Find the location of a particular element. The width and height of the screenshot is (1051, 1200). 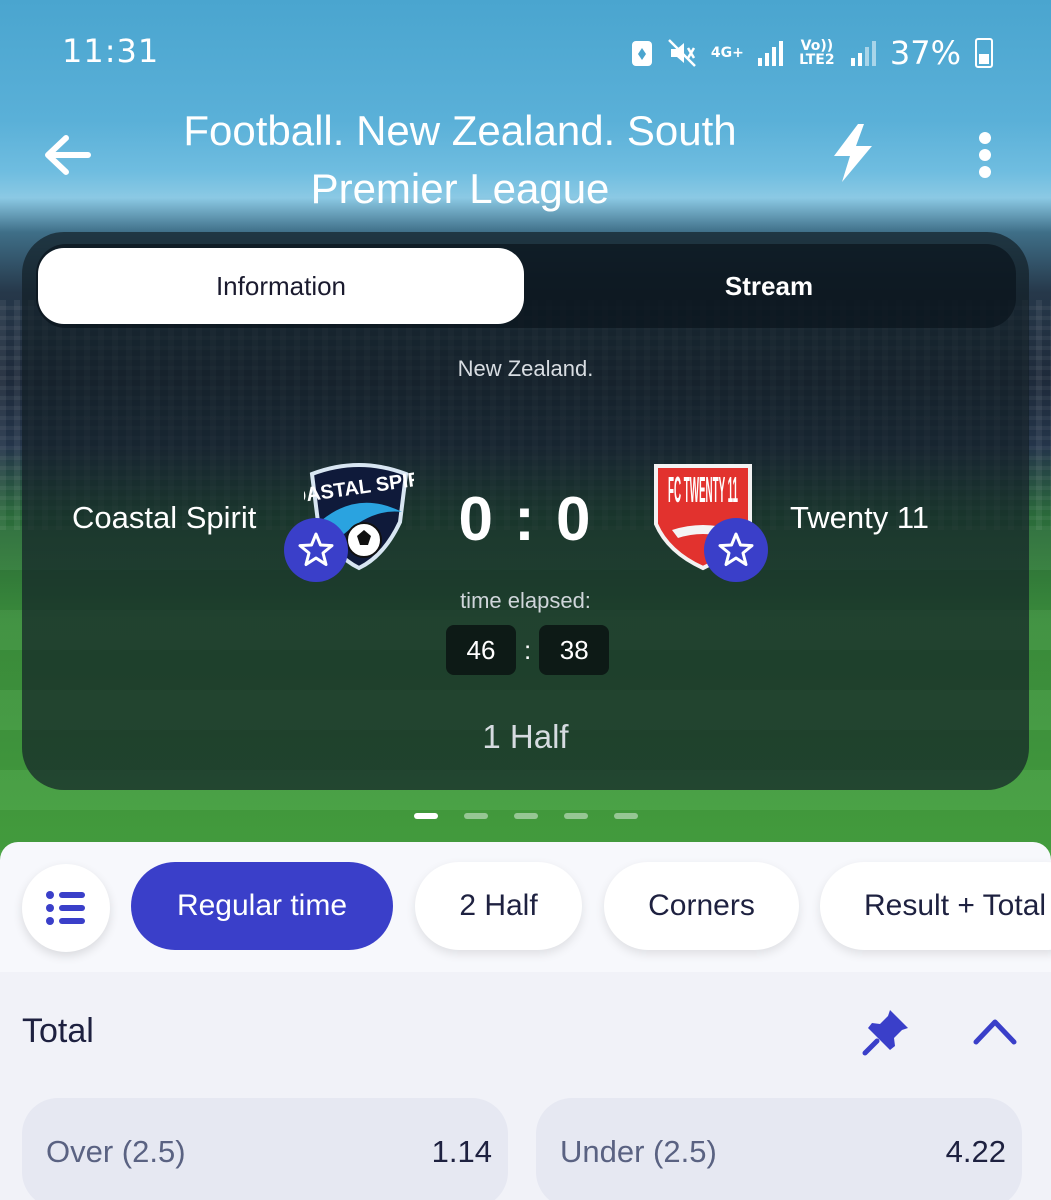

info-tabs: Information Stream is located at coordinates (526, 286).